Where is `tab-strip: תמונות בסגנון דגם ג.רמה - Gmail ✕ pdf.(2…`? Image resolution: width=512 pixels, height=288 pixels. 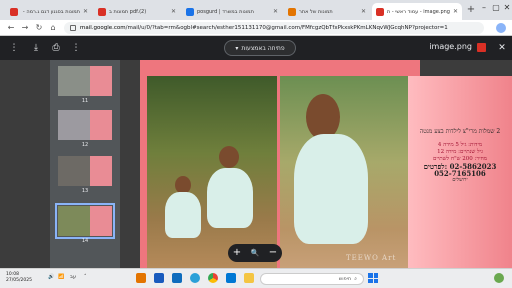
tab-strip: תמונות בסגנון דגם ג.רמה - Gmail ✕ pdf.(2… is located at coordinates (256, 10).